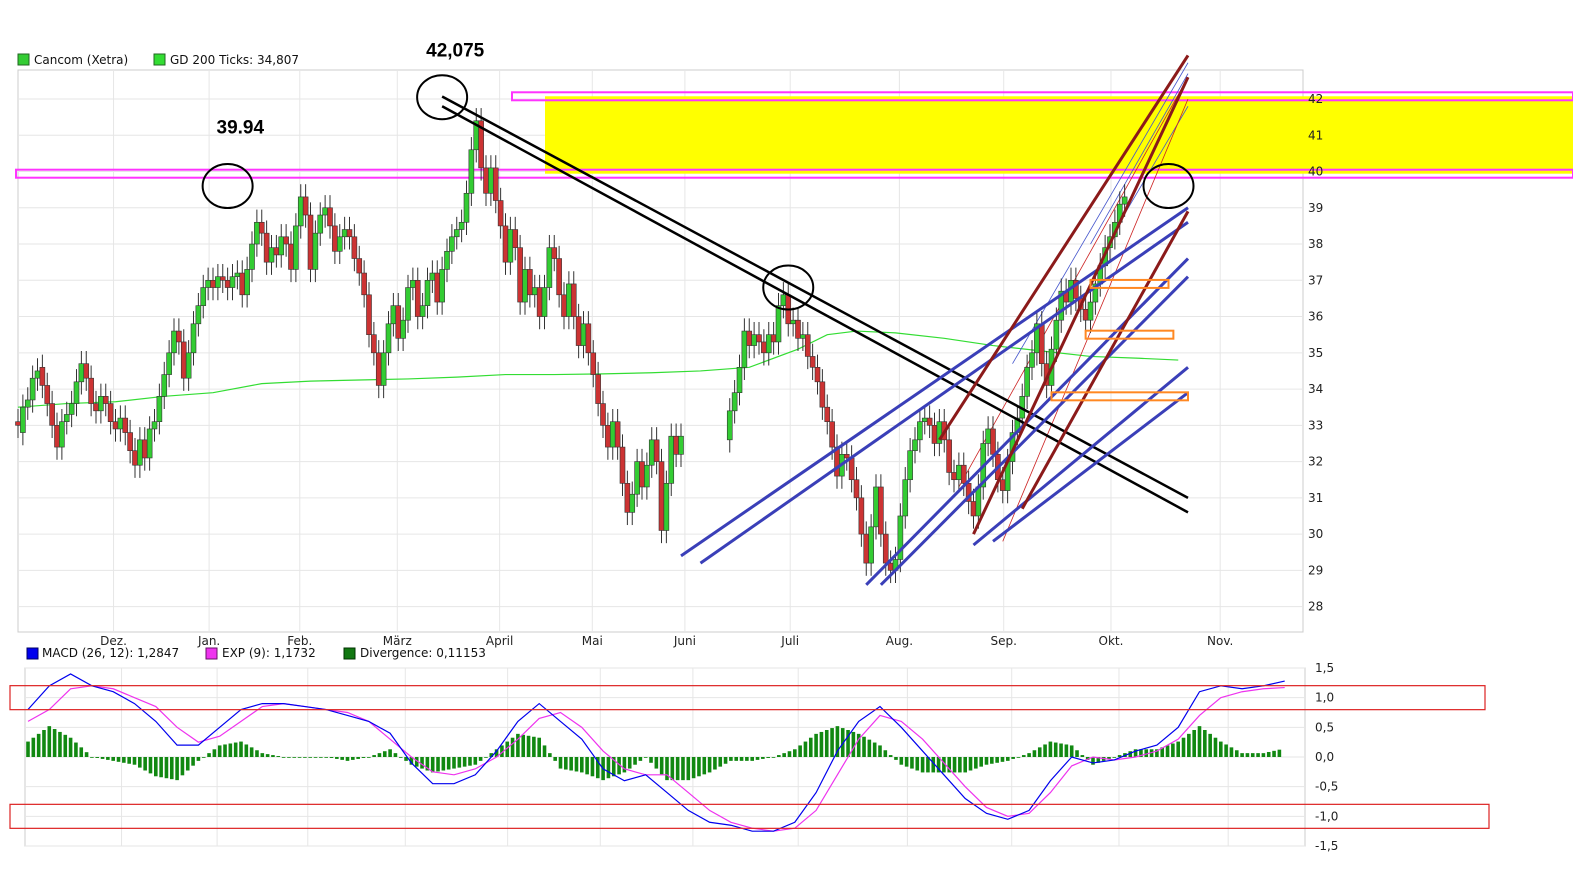 The width and height of the screenshot is (1573, 878). Describe the element at coordinates (269, 653) in the screenshot. I see `legend-exp-label: EXP (9): 1,1732` at that location.